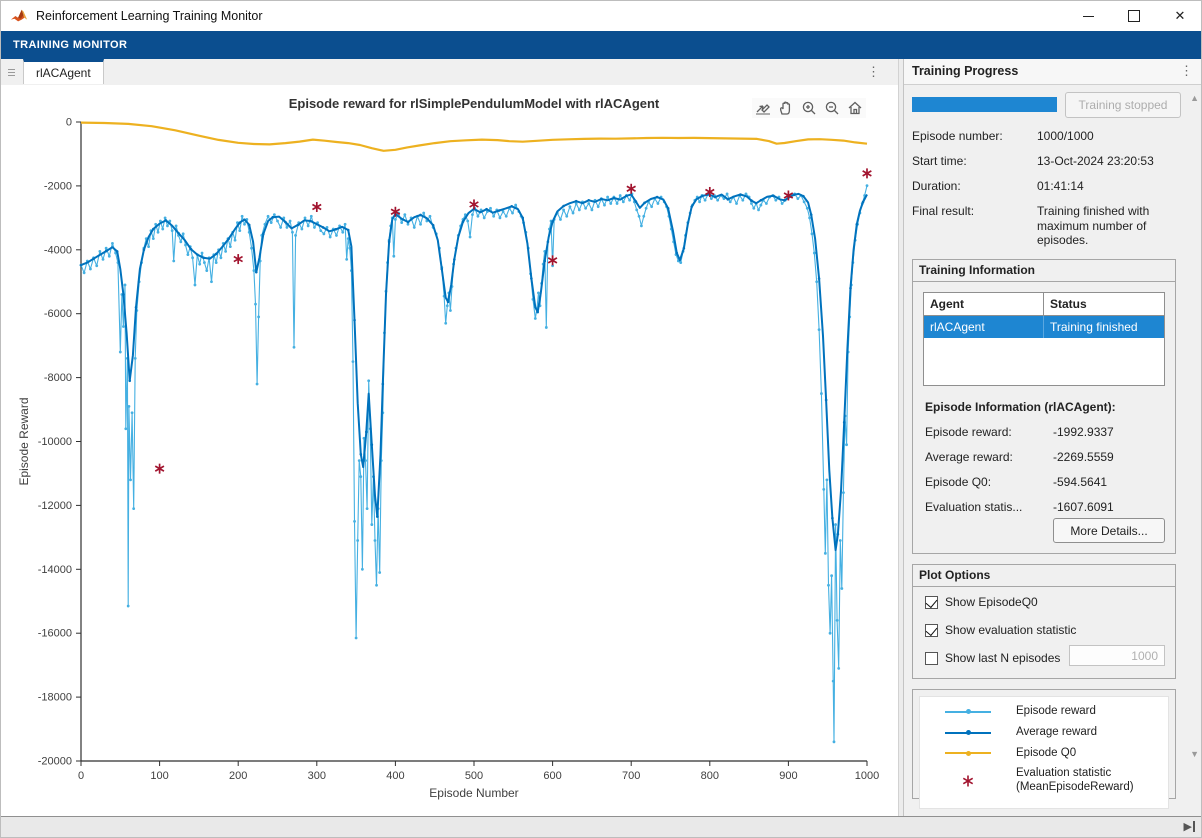 The height and width of the screenshot is (838, 1202). What do you see at coordinates (1094, 327) in the screenshot?
I see `table-cell-status: Training finished` at bounding box center [1094, 327].